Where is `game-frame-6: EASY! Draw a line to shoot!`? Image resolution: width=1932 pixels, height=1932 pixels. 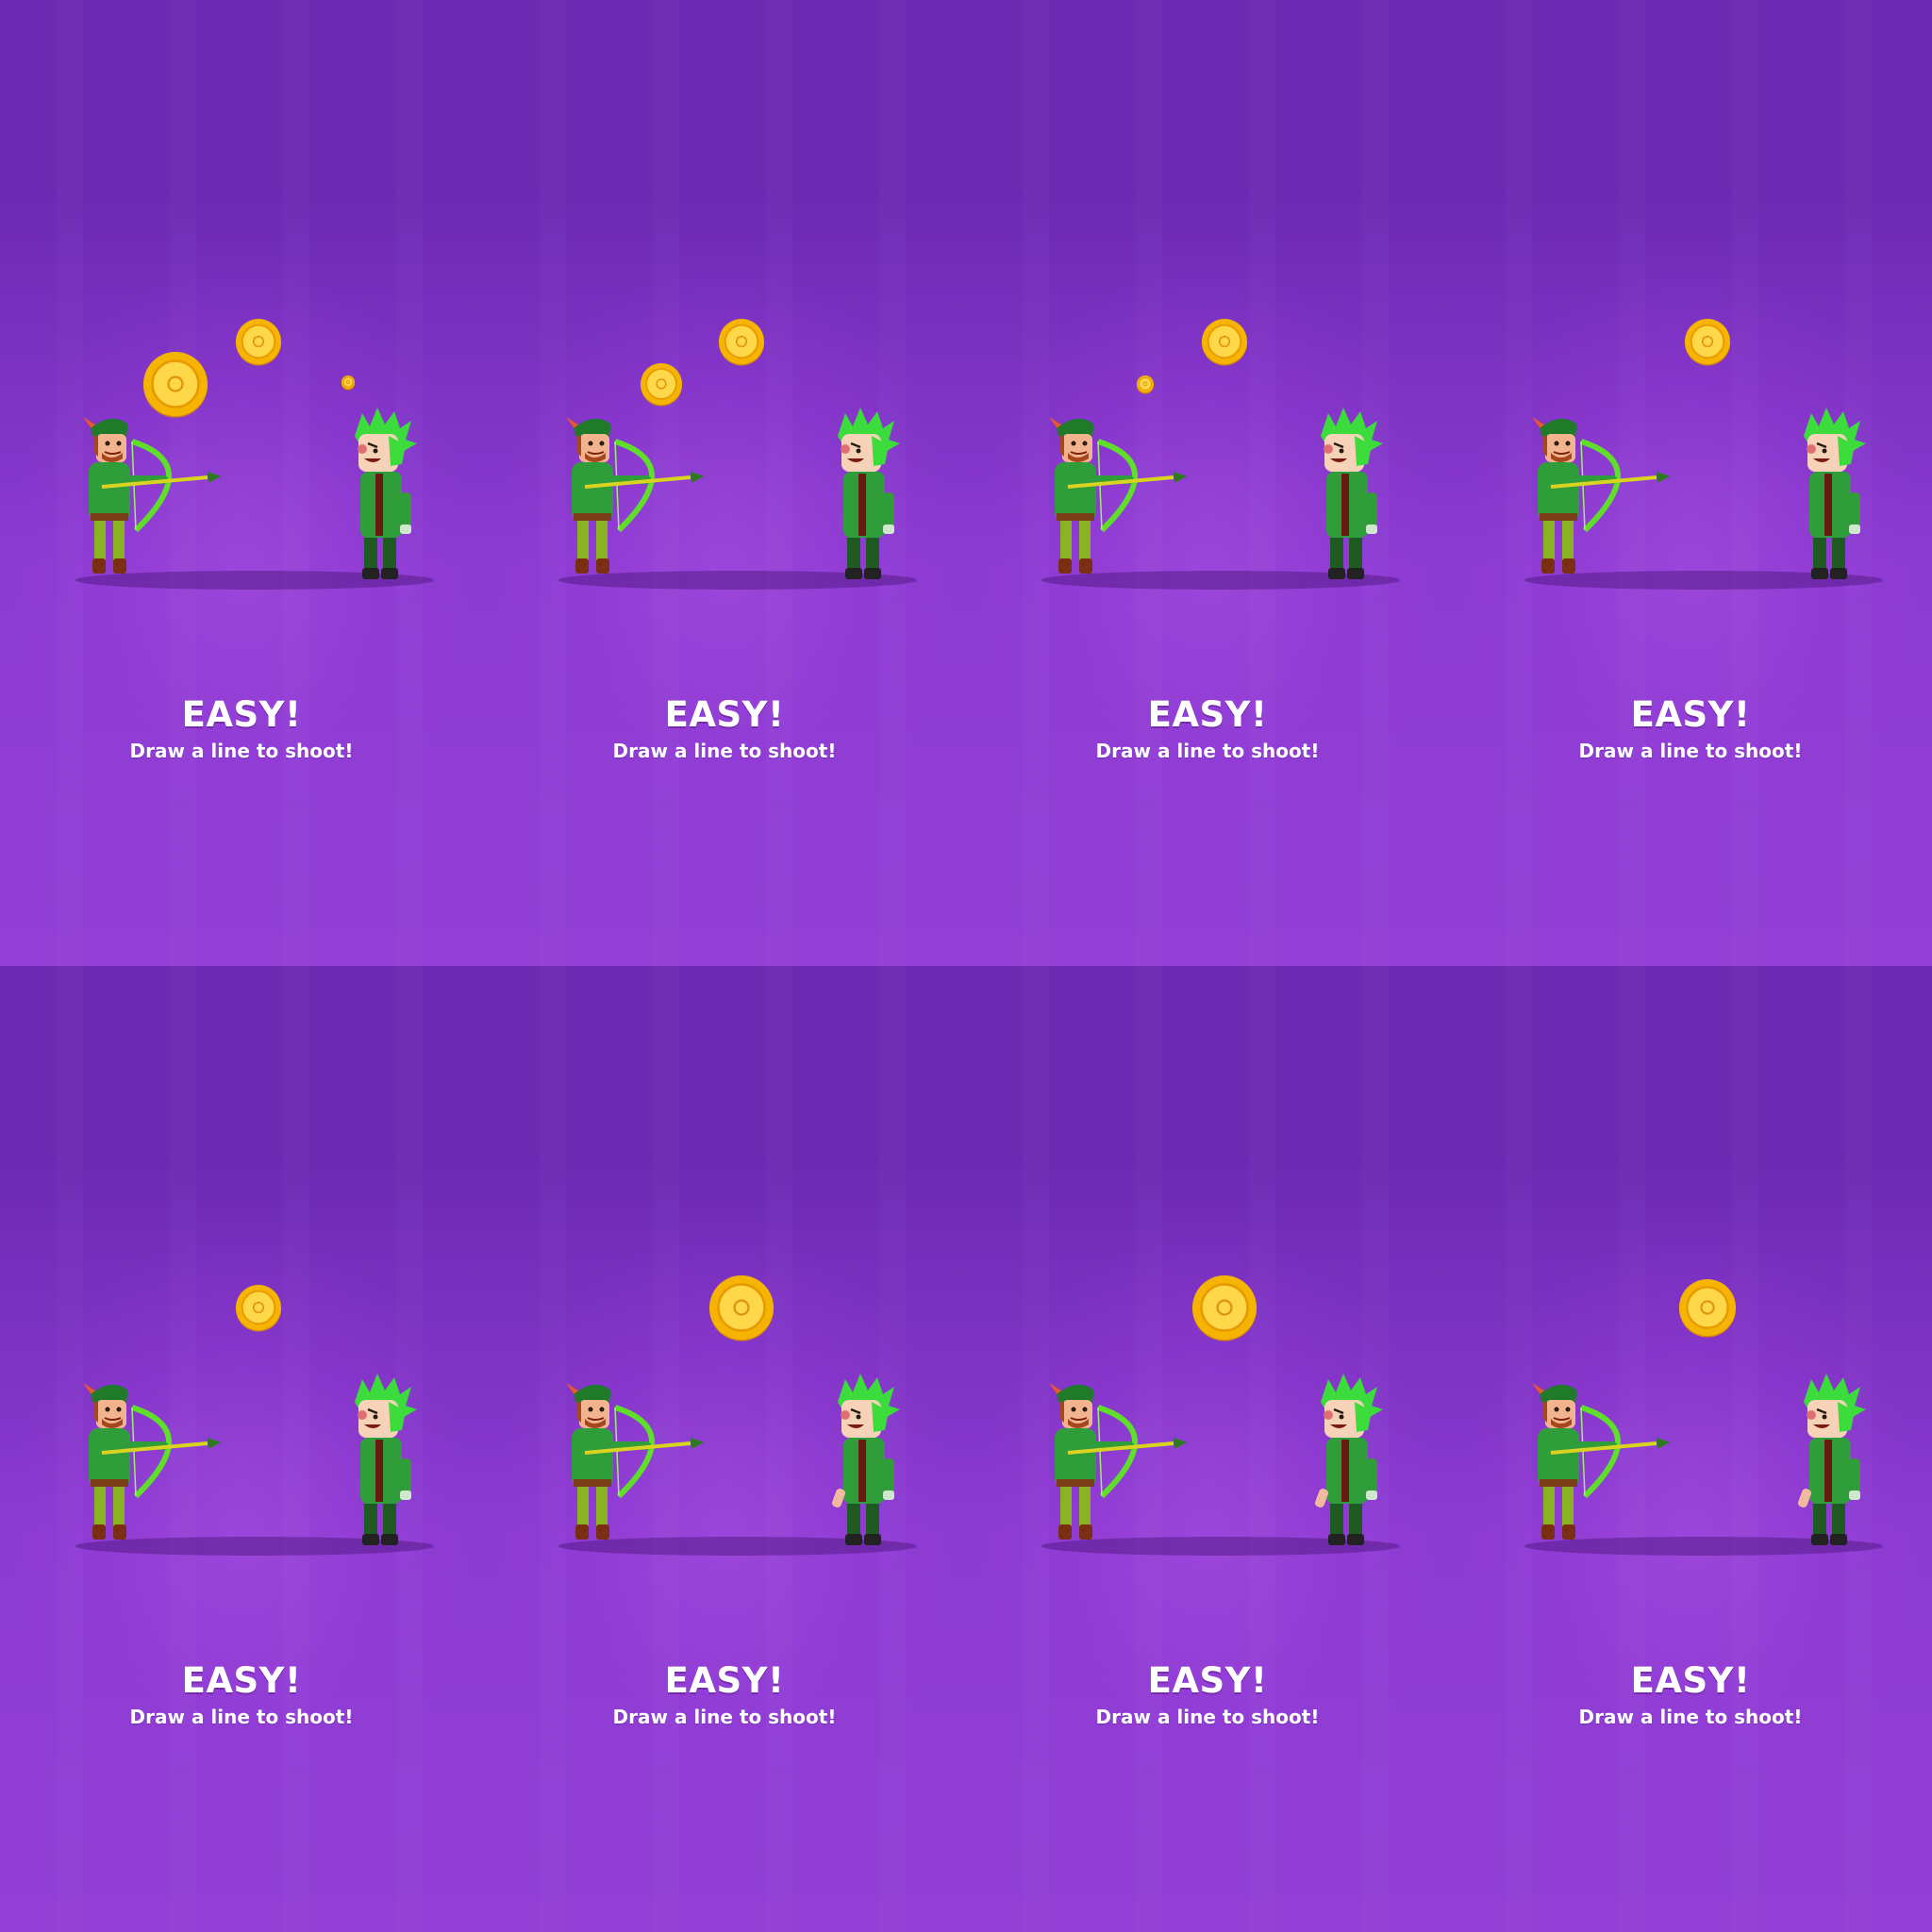
game-frame-6: EASY! Draw a line to shoot! is located at coordinates (724, 1449).